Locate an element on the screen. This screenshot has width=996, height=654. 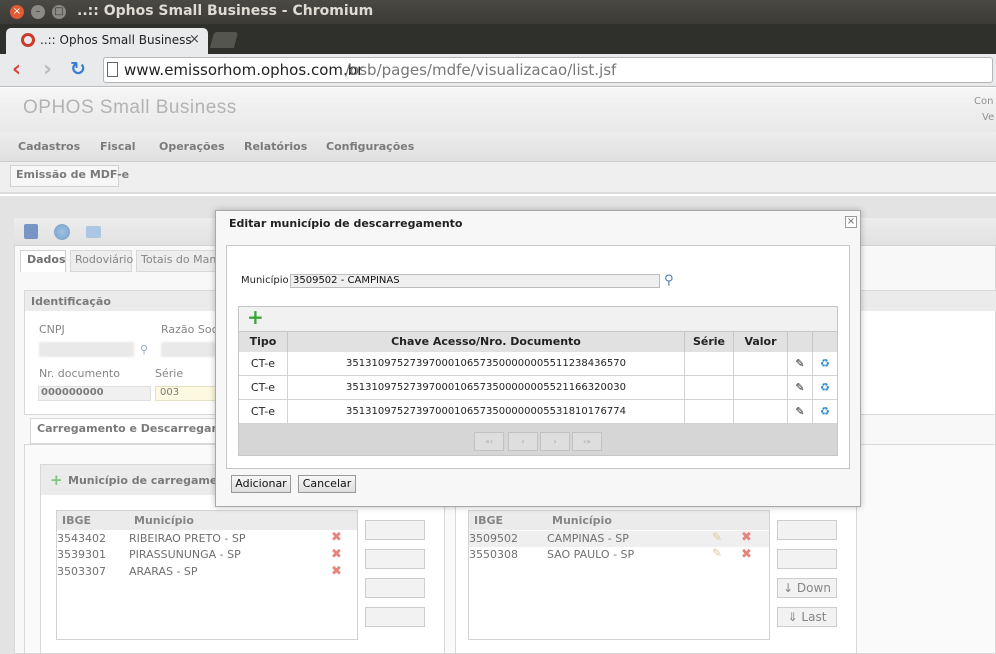
adicionar-button: Adicionar is located at coordinates (261, 484).